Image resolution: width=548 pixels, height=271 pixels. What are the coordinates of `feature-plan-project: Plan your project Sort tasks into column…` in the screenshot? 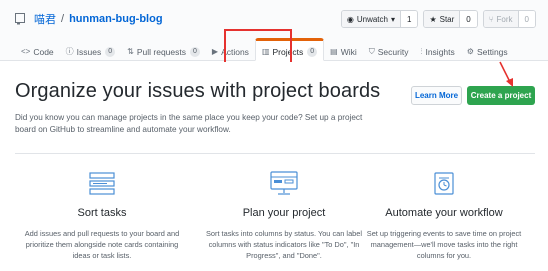 It's located at (284, 215).